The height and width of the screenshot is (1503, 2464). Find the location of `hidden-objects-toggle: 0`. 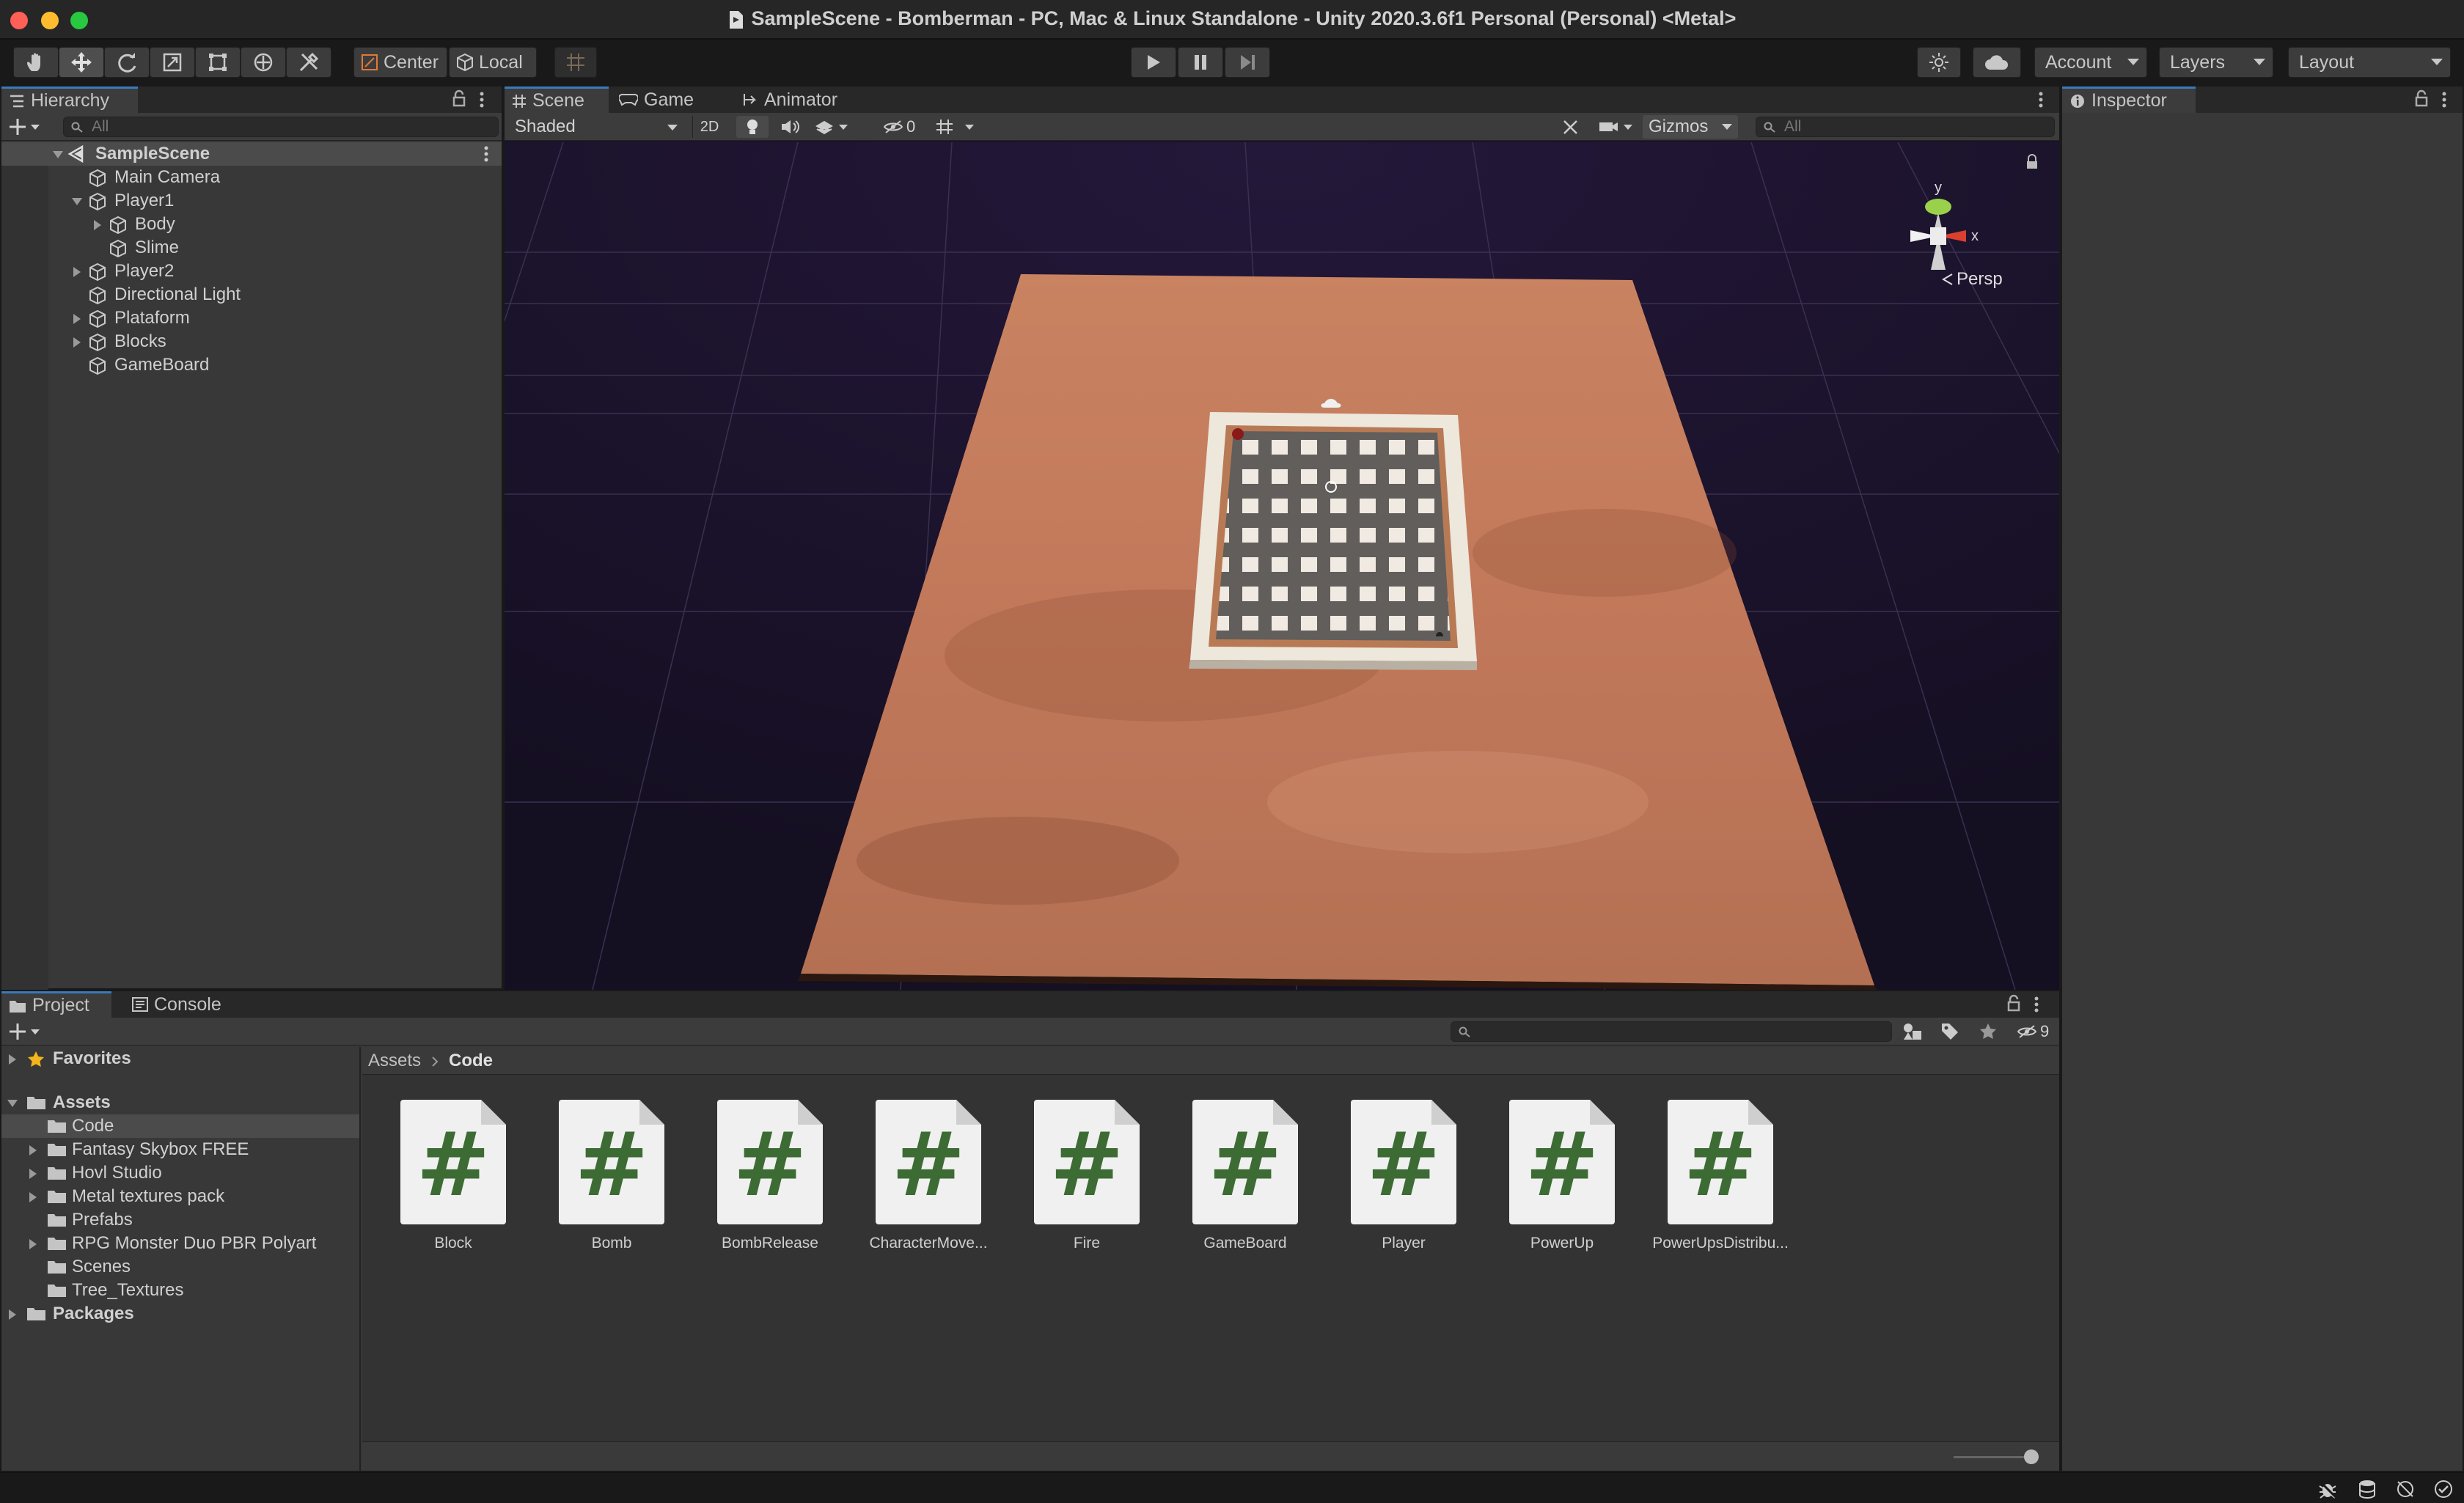

hidden-objects-toggle: 0 is located at coordinates (903, 127).